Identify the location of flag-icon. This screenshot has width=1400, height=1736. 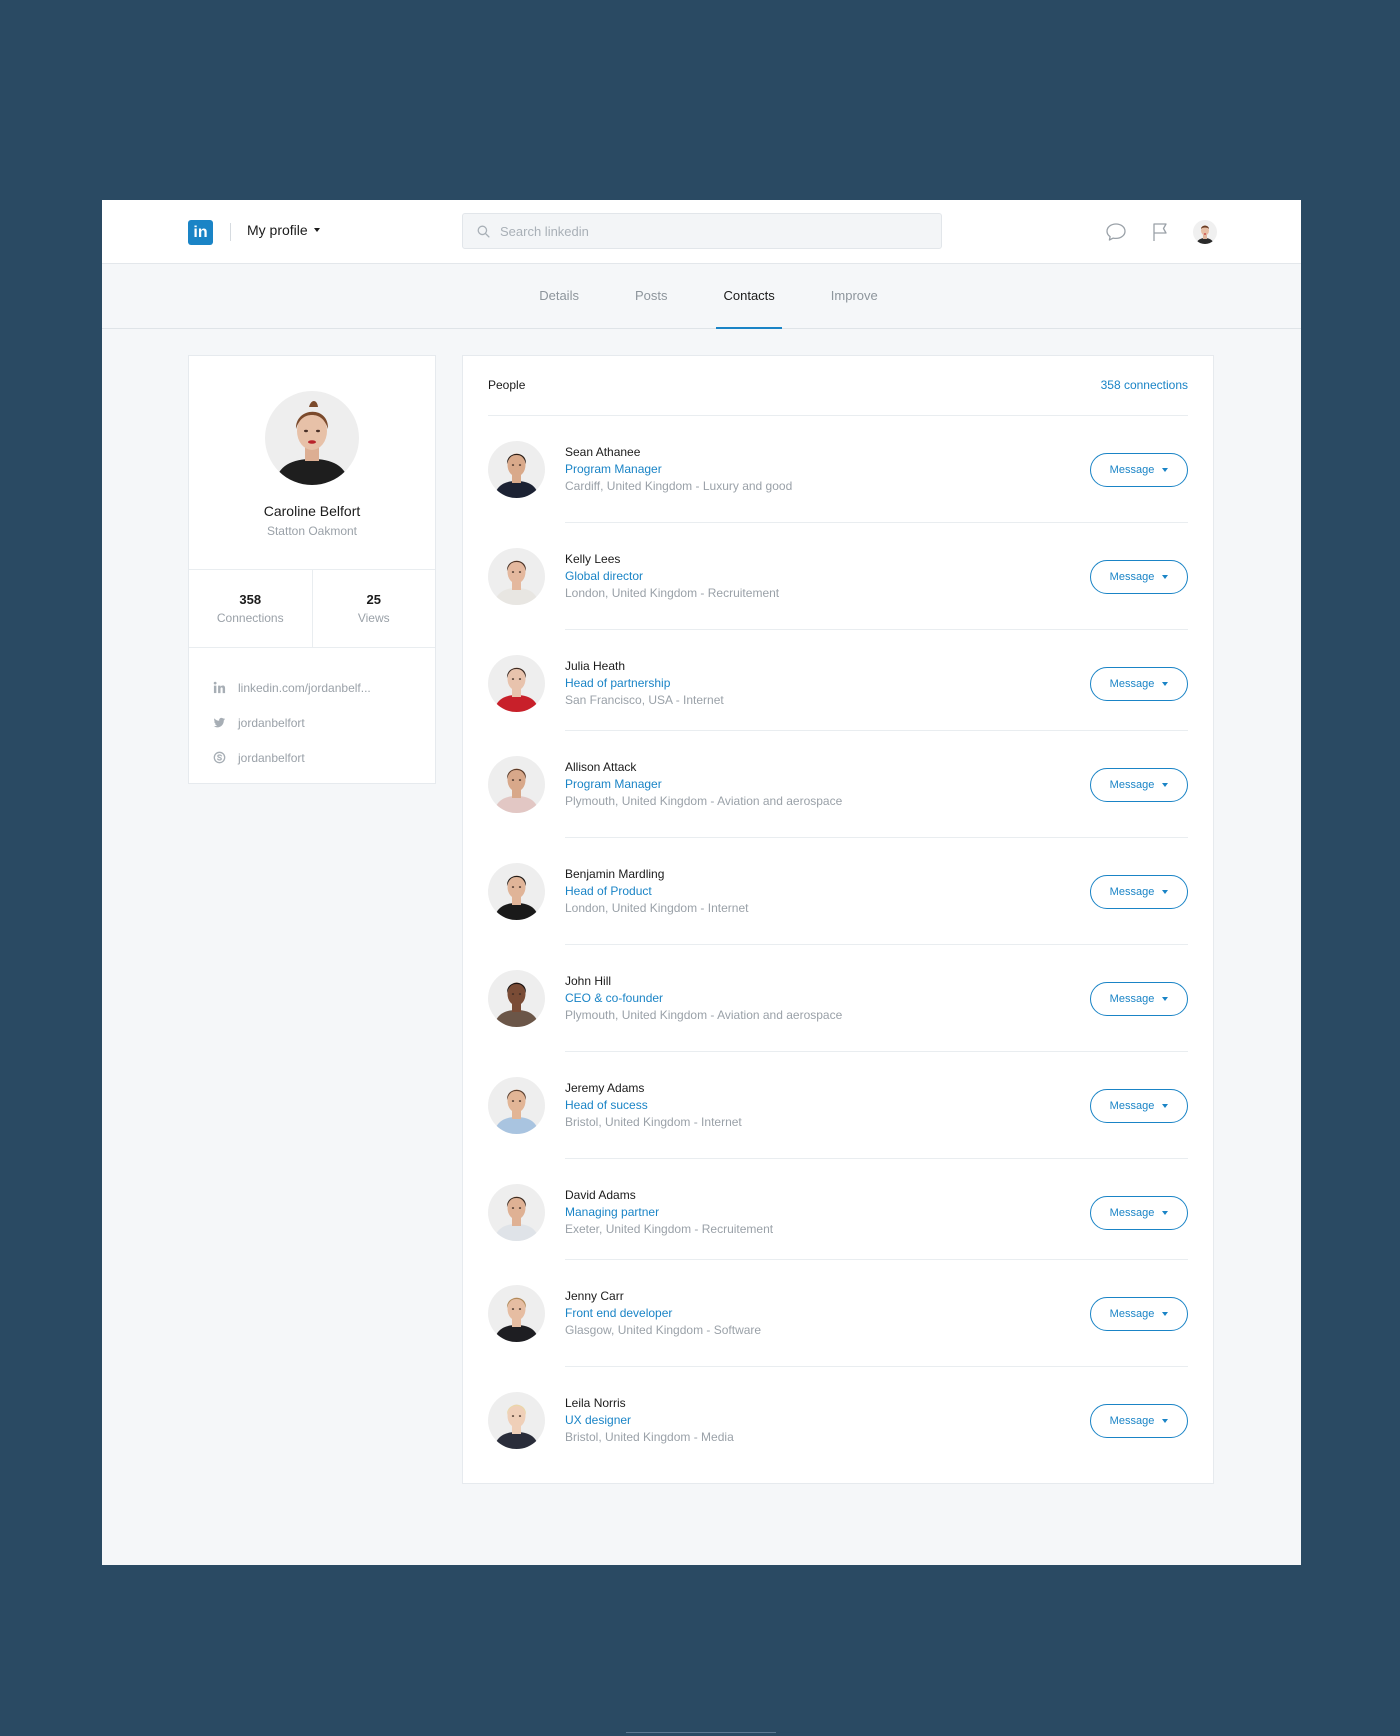
(1160, 232).